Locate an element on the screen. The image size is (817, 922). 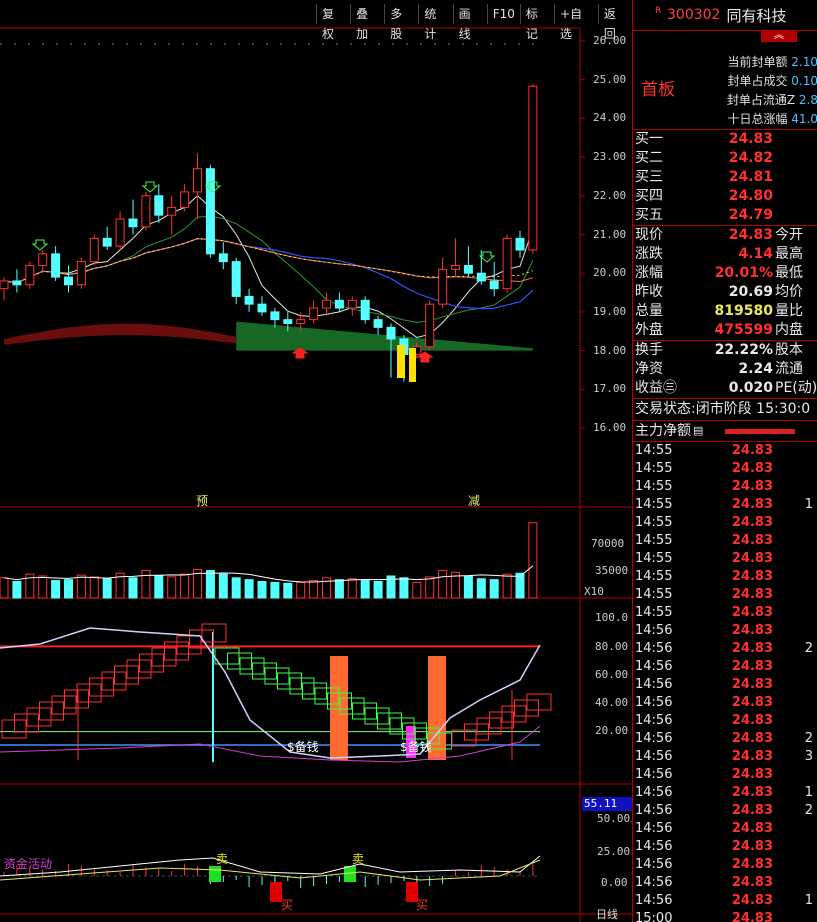
tick-row: 14:55 24.83 1 is located at coordinates (725, 505).